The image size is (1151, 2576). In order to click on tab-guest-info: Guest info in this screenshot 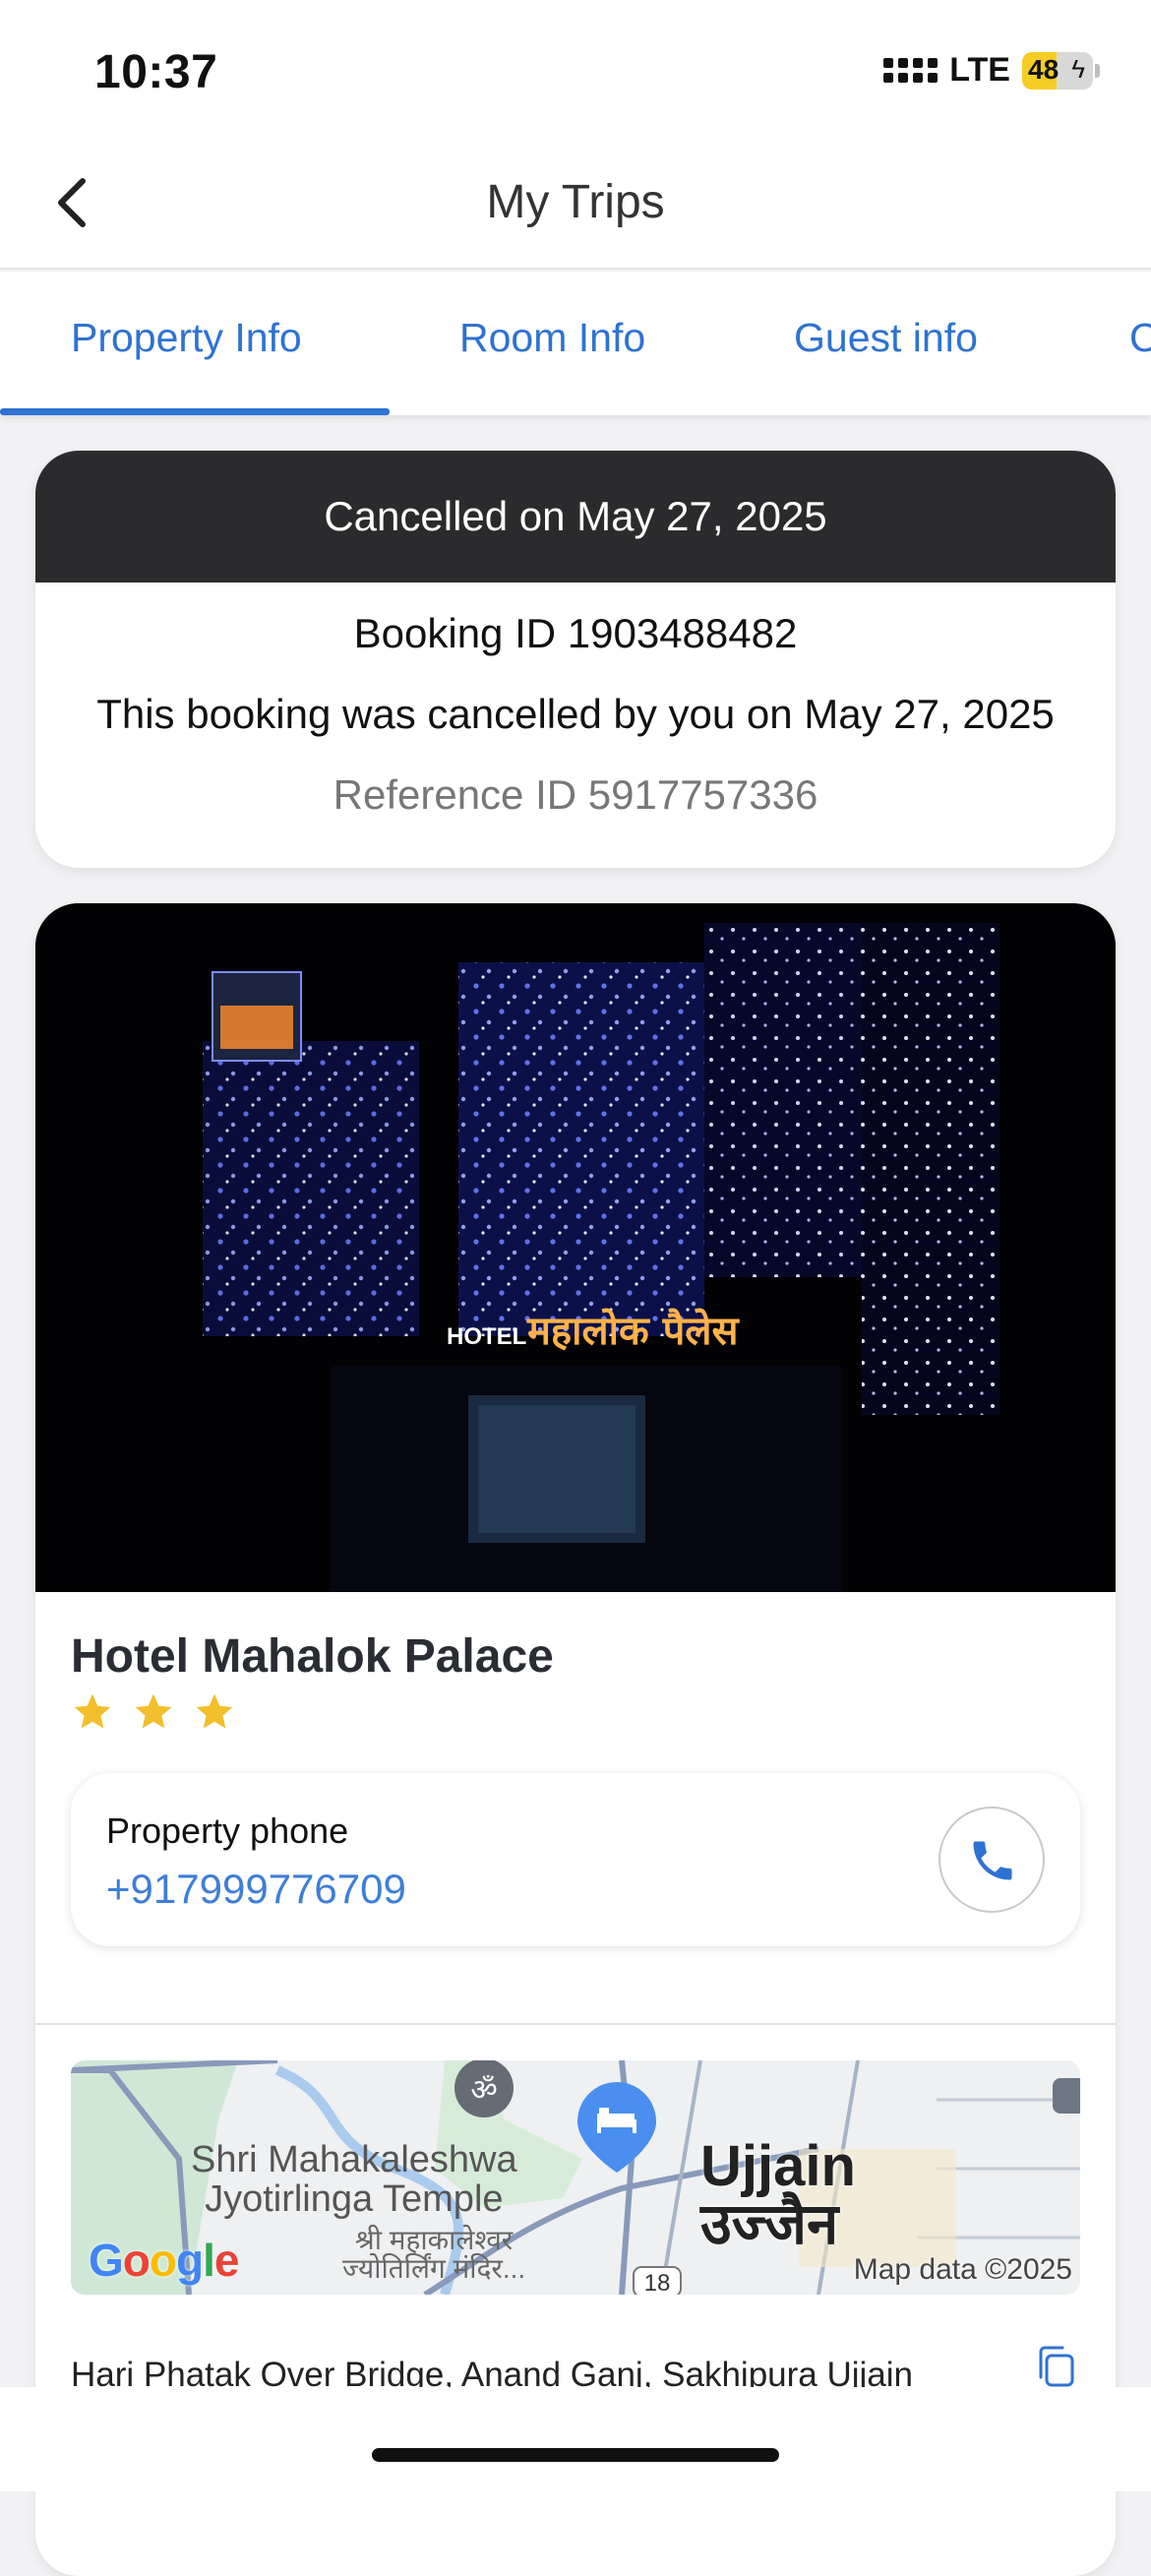, I will do `click(886, 338)`.